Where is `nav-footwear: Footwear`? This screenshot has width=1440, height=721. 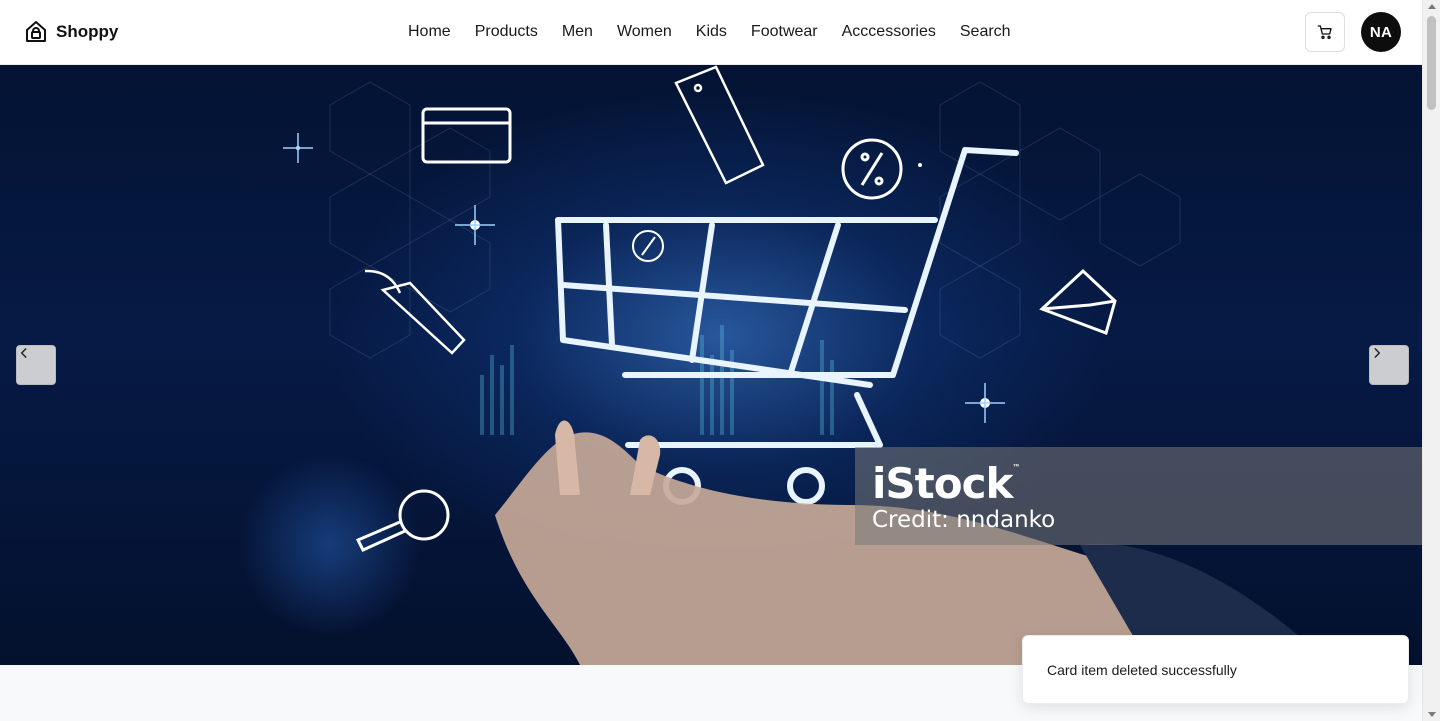 nav-footwear: Footwear is located at coordinates (784, 32).